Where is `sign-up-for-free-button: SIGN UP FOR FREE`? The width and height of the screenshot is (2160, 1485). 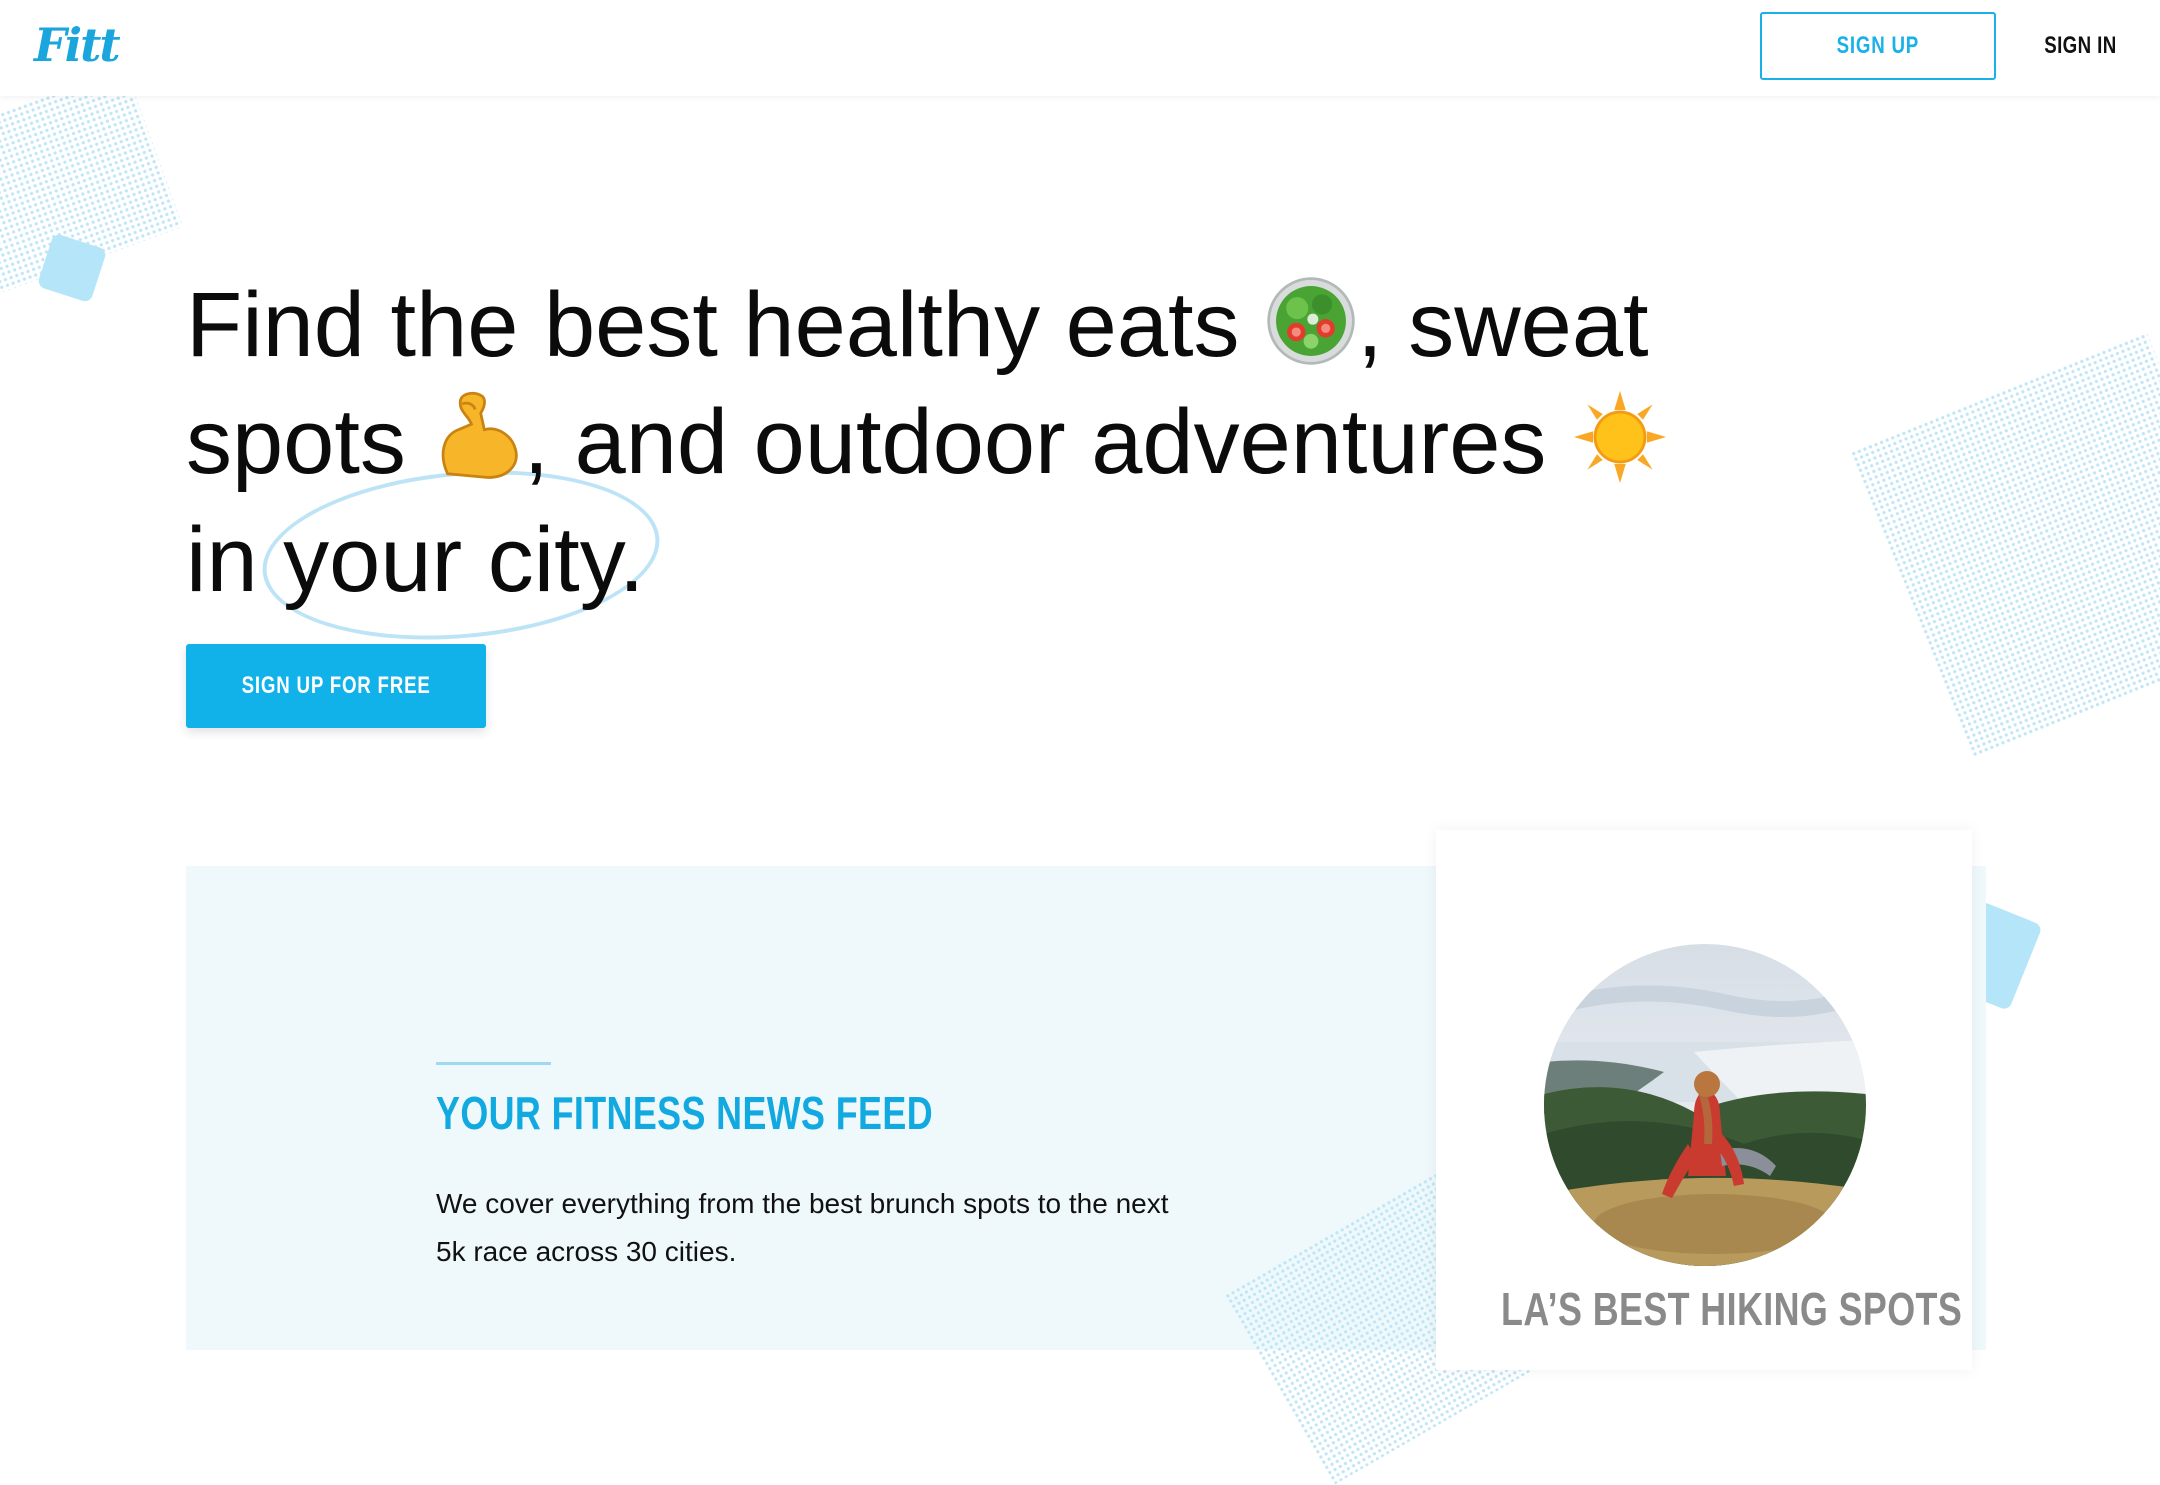
sign-up-for-free-button: SIGN UP FOR FREE is located at coordinates (336, 686).